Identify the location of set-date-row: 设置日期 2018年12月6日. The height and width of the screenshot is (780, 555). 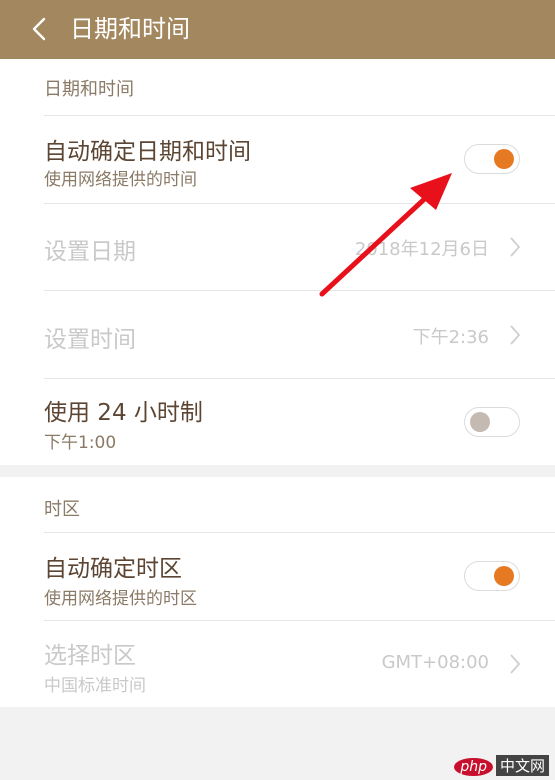
(299, 247).